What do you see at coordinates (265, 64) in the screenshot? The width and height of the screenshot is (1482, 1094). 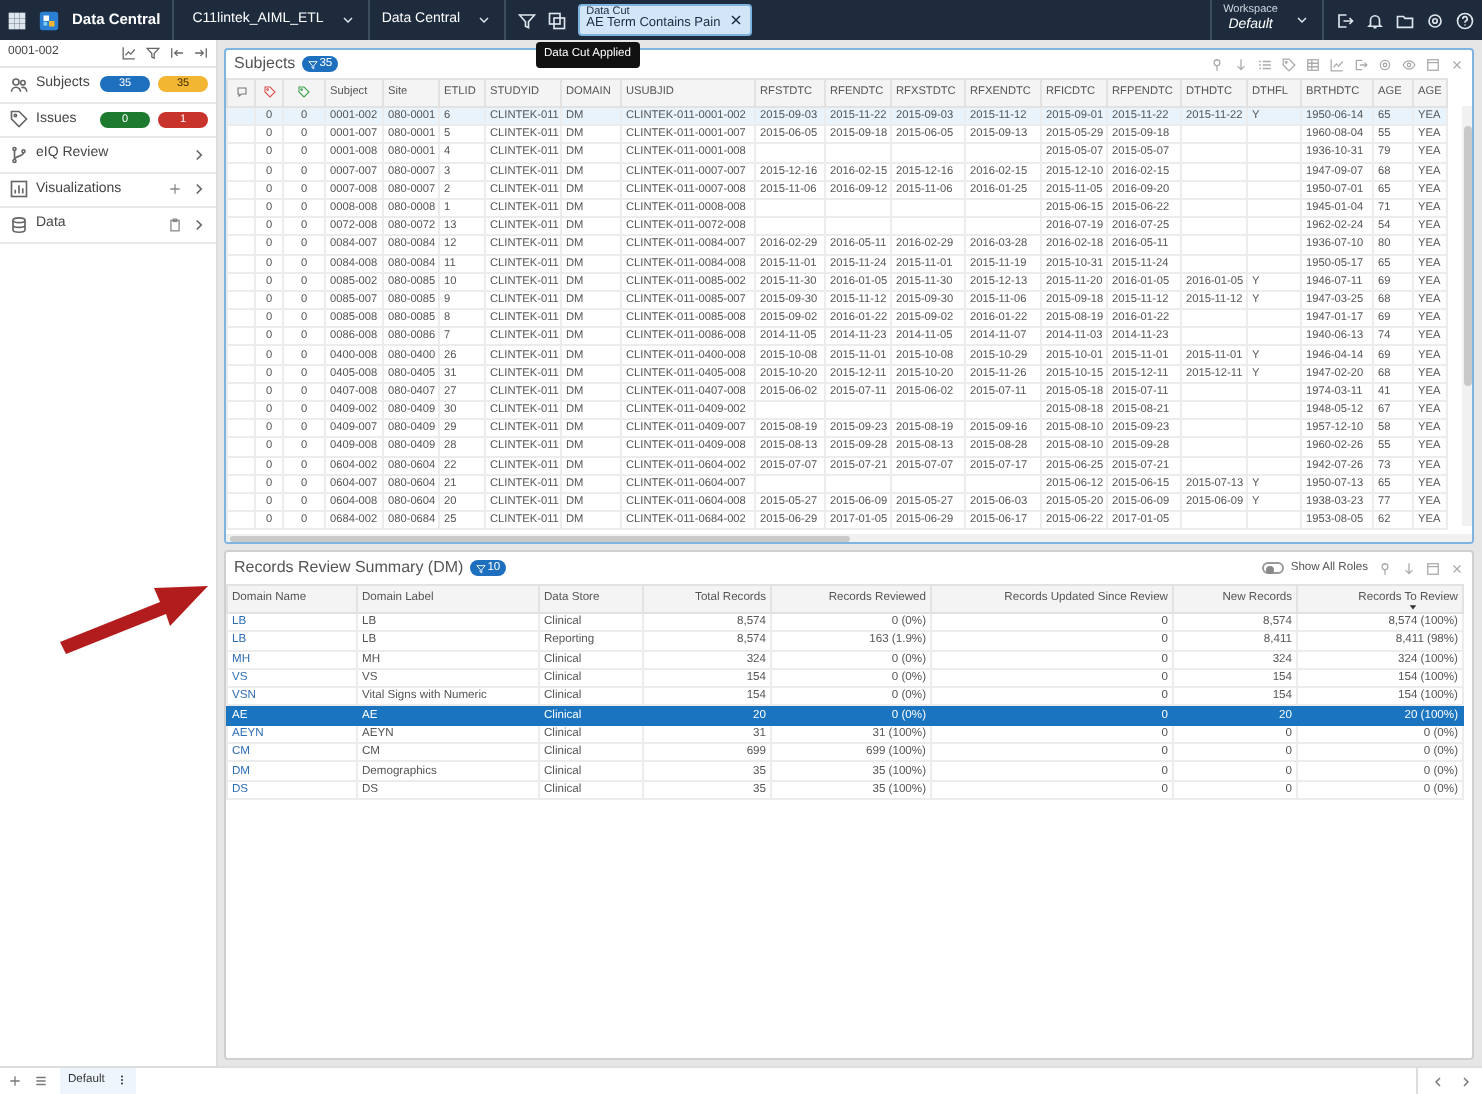 I see `panel-title: Subjects` at bounding box center [265, 64].